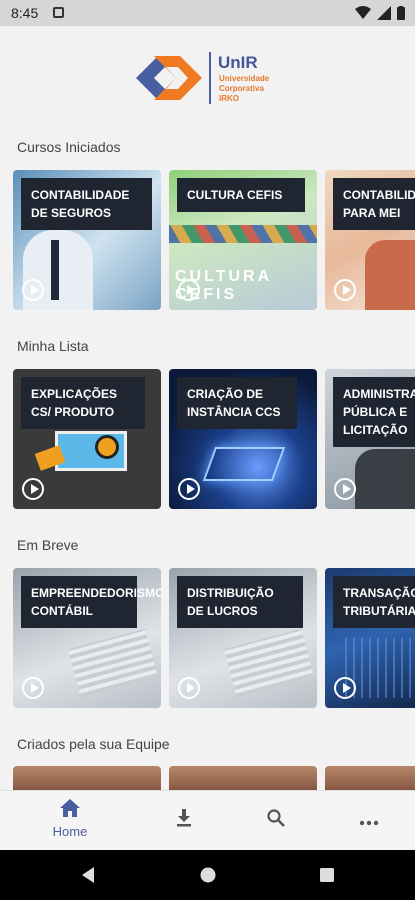 Image resolution: width=415 pixels, height=900 pixels. I want to click on nav-search, so click(276, 820).